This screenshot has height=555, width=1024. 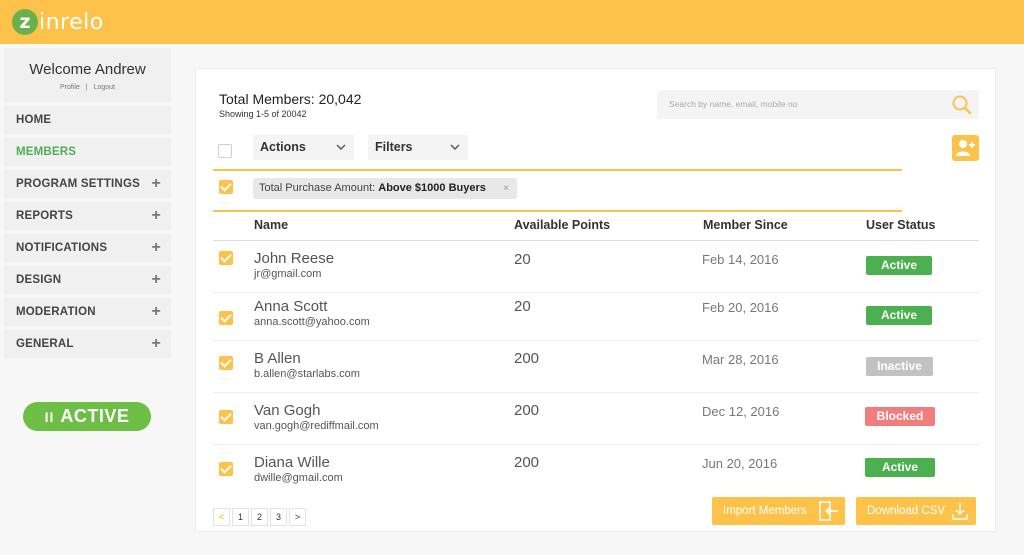 What do you see at coordinates (562, 225) in the screenshot?
I see `column-header-points: Available Points` at bounding box center [562, 225].